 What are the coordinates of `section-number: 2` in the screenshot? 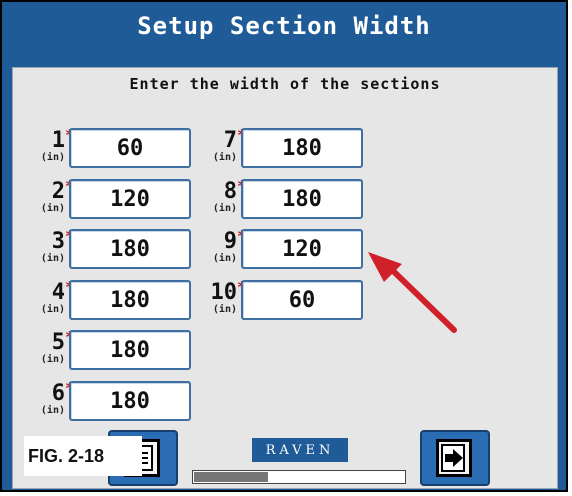 It's located at (58, 191).